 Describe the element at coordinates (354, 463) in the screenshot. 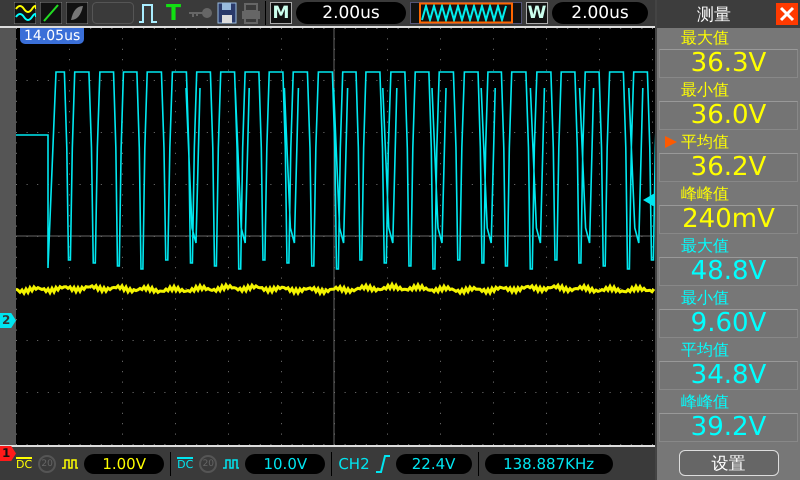

I see `trigger-source-label: CH2` at that location.